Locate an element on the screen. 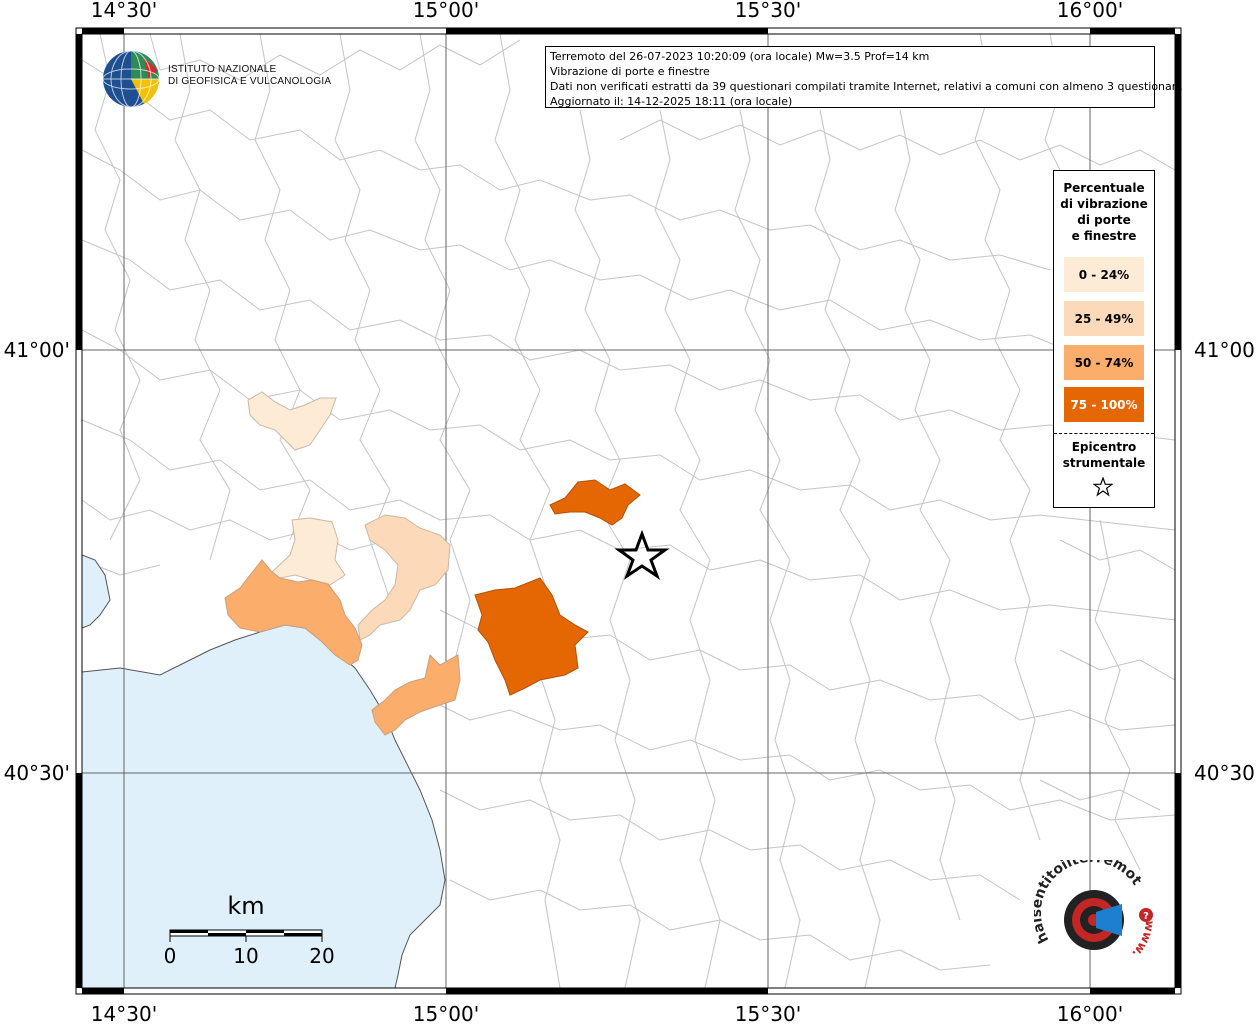 The width and height of the screenshot is (1256, 1024). ingv-name-line: DI GEOFISICA E VULCANOLOGIA is located at coordinates (250, 81).